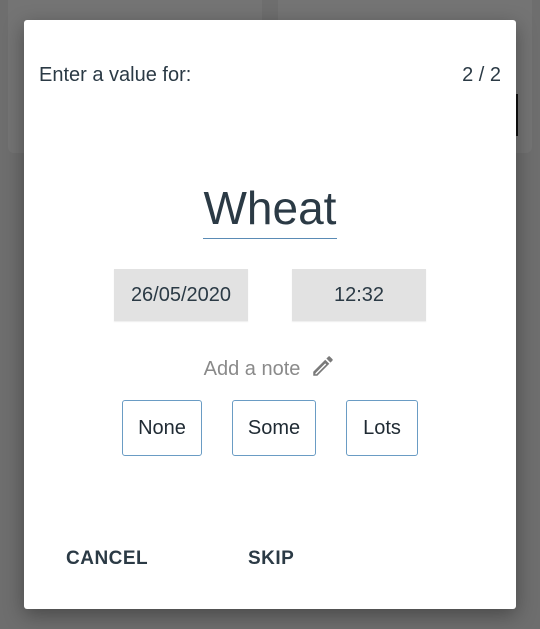 The image size is (540, 629). What do you see at coordinates (481, 75) in the screenshot?
I see `page-counter: 2 / 2` at bounding box center [481, 75].